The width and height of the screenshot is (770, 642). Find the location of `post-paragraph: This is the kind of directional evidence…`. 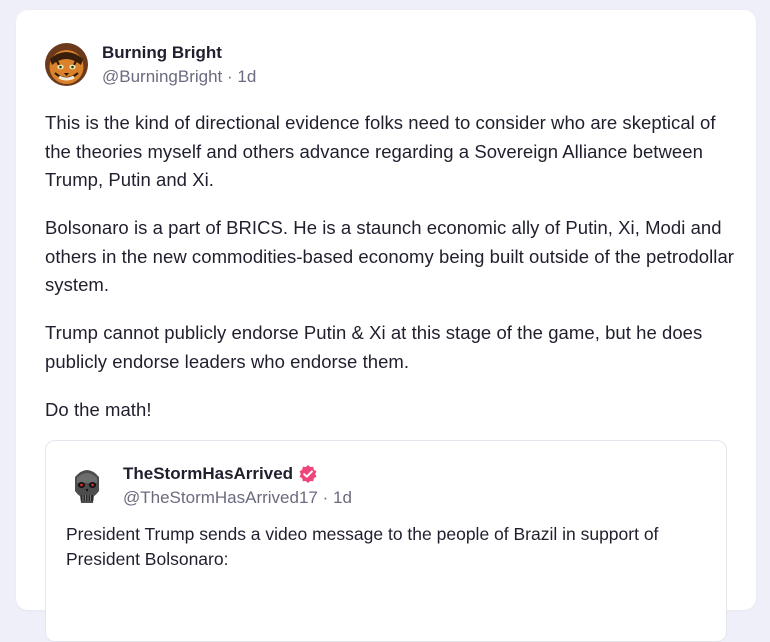

post-paragraph: This is the kind of directional evidence… is located at coordinates (380, 151).